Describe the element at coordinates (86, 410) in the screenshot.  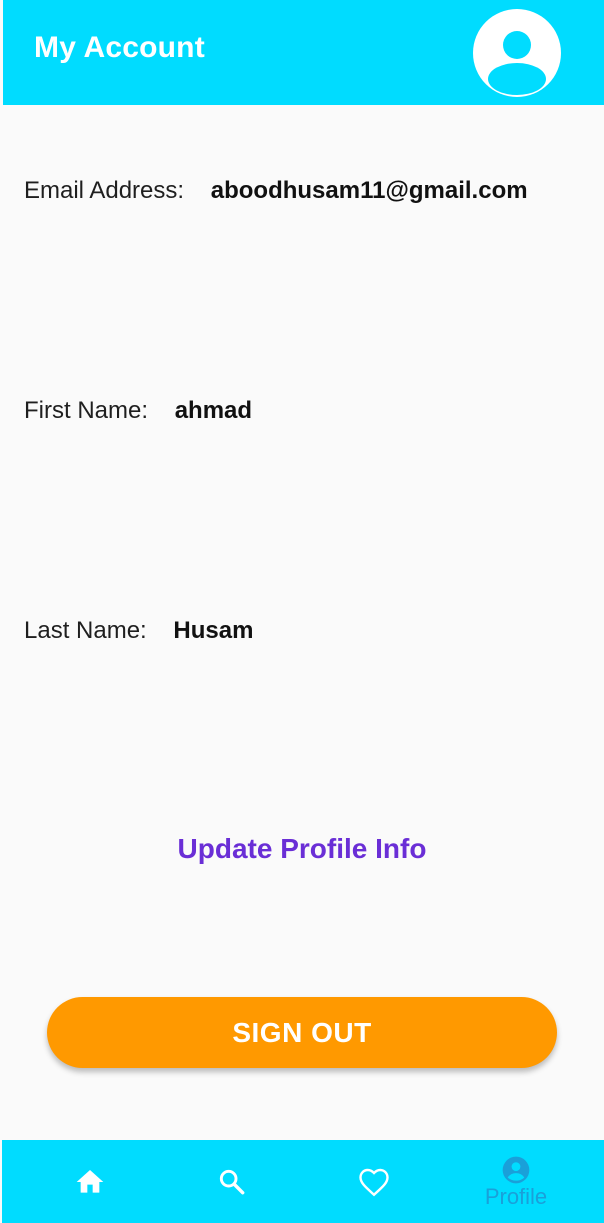
I see `first-name-label: First Name:` at that location.